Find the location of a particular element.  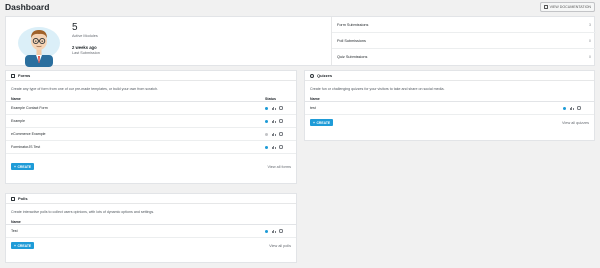

quiz-submissions-label: Quiz Submissions is located at coordinates (352, 57).